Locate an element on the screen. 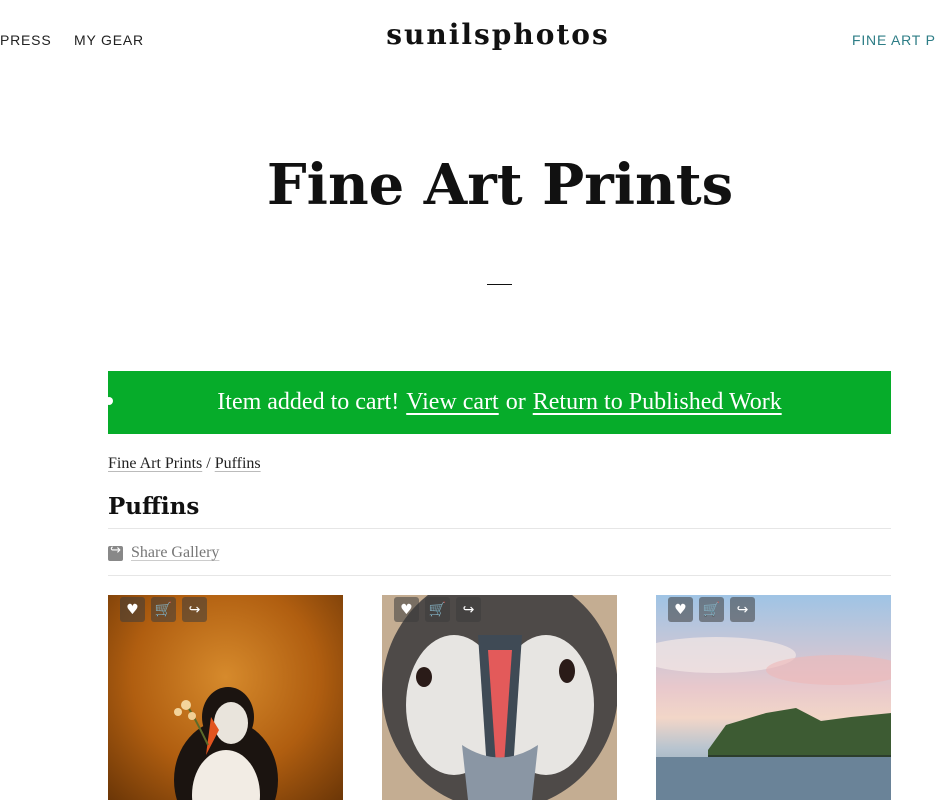 The height and width of the screenshot is (800, 936). share-gallery-label: Share Gallery is located at coordinates (175, 552).